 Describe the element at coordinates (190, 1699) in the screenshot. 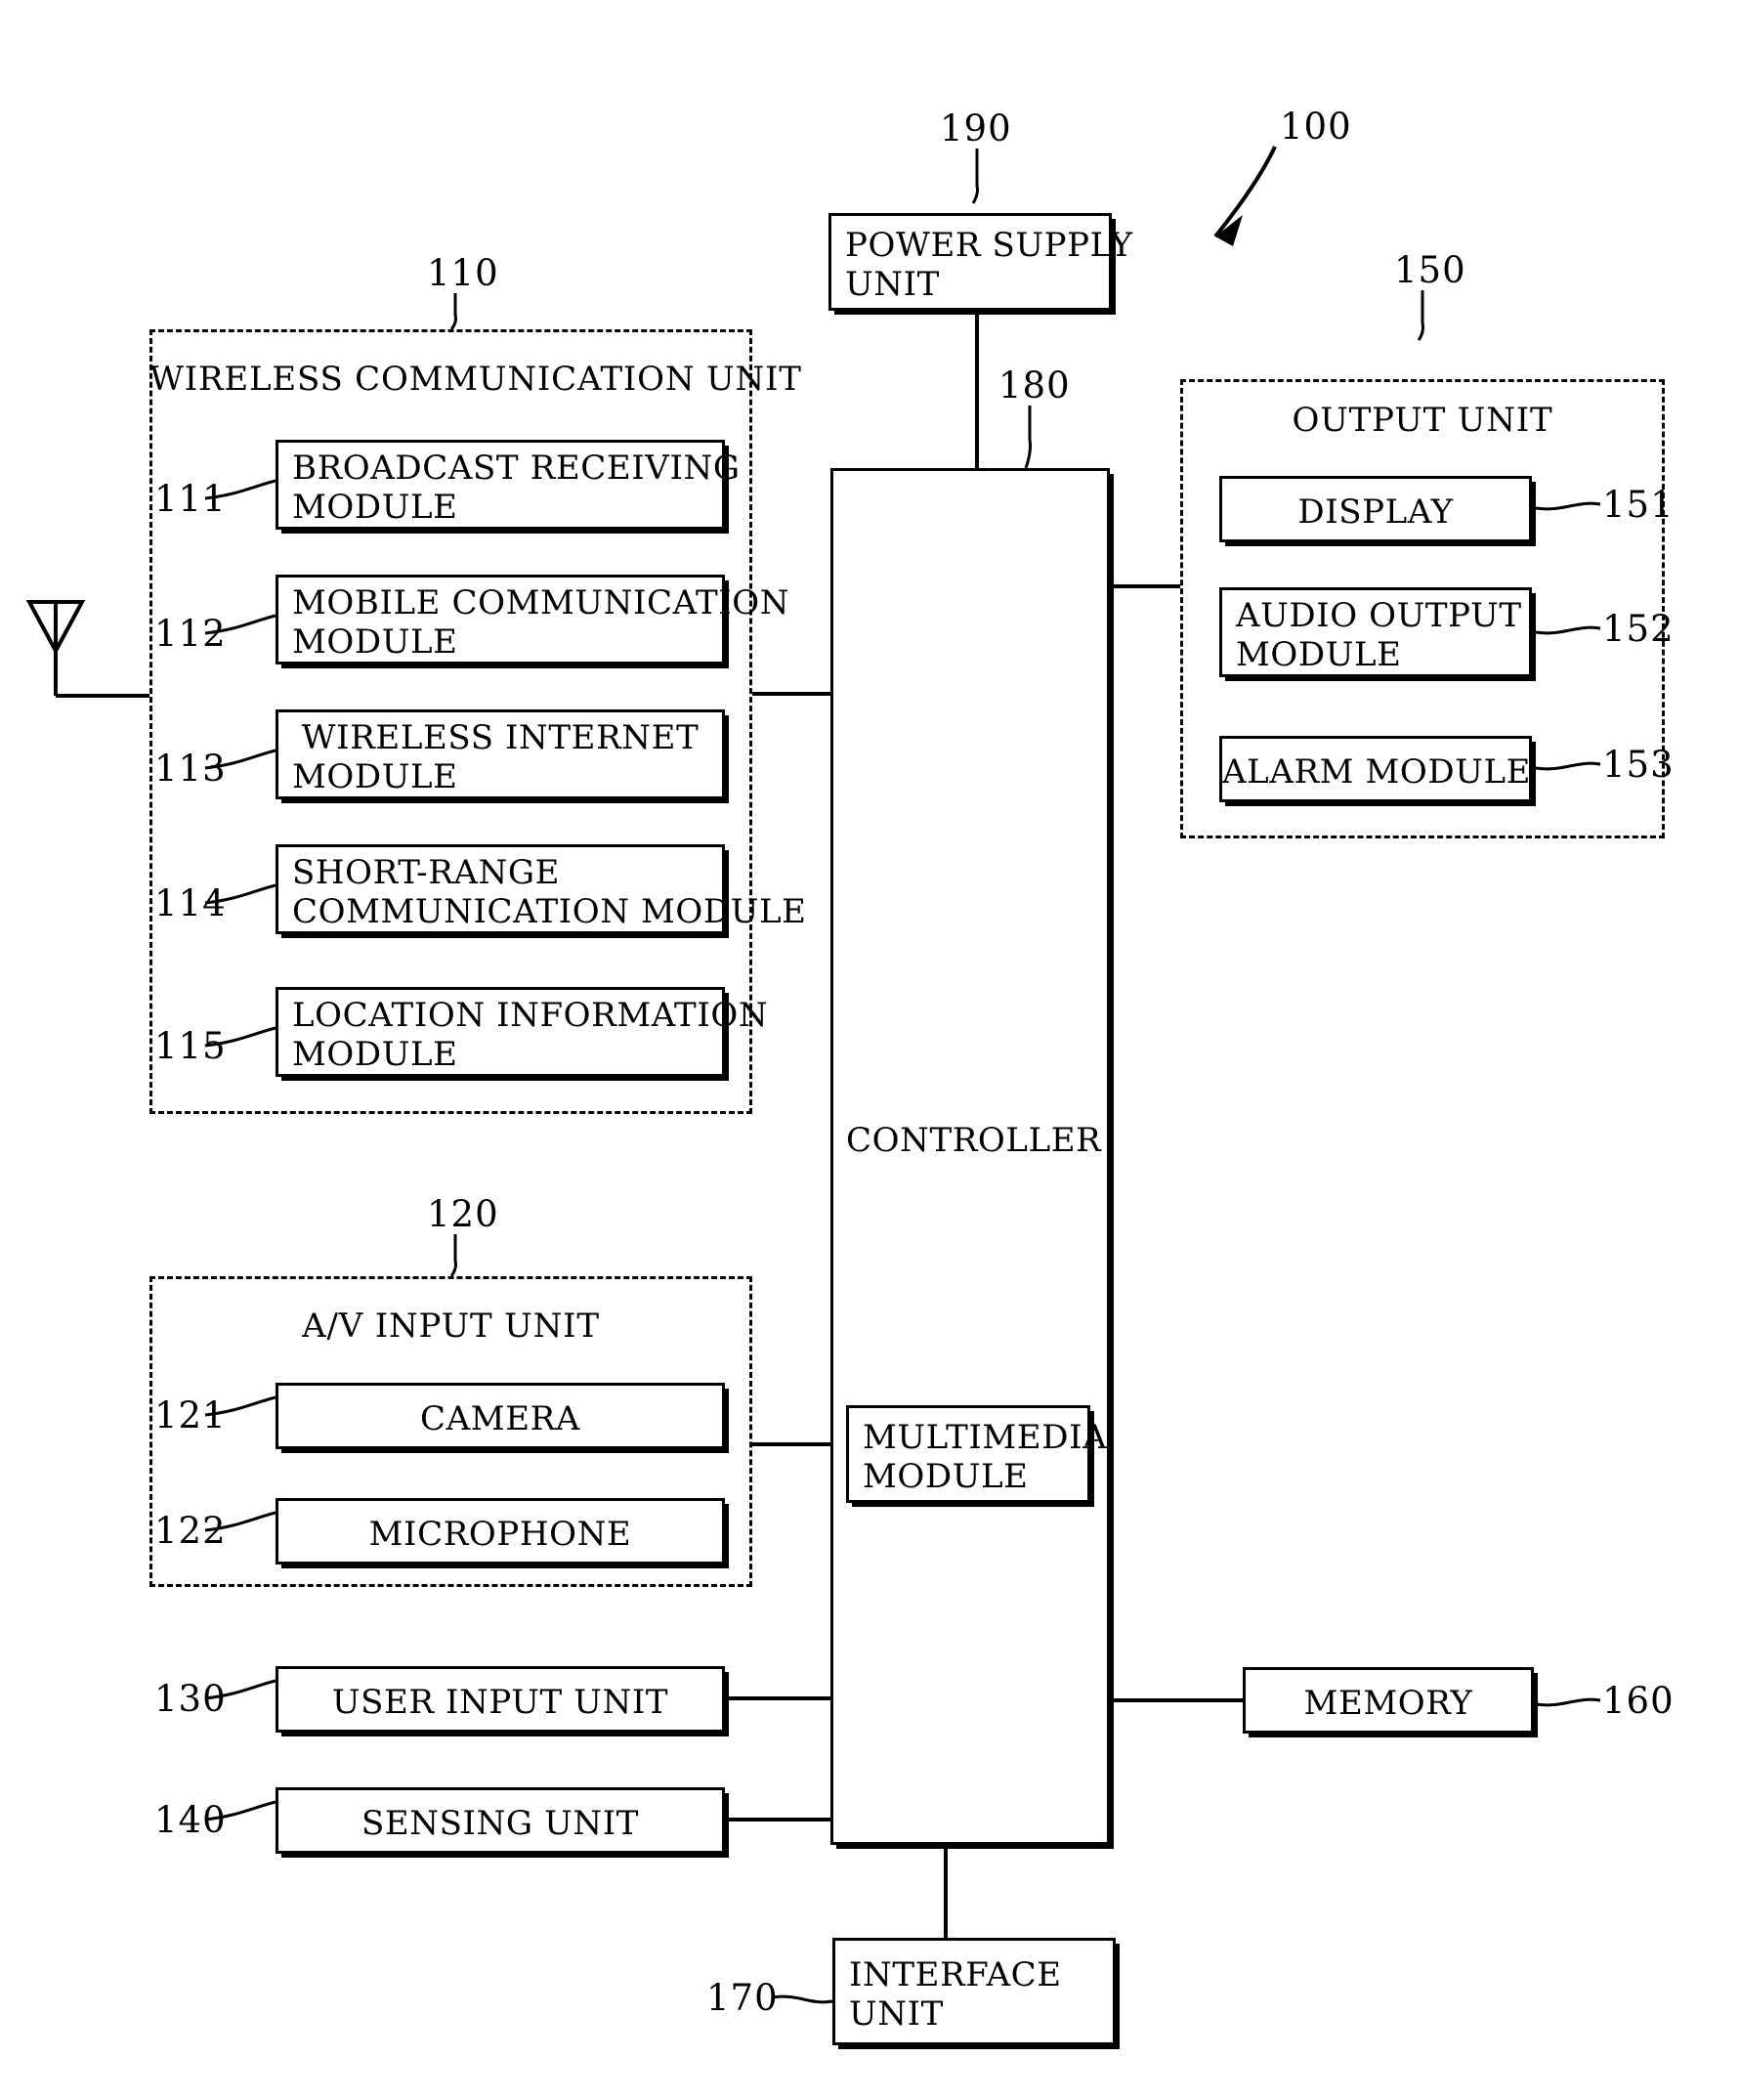

I see `ref-130: 130` at that location.